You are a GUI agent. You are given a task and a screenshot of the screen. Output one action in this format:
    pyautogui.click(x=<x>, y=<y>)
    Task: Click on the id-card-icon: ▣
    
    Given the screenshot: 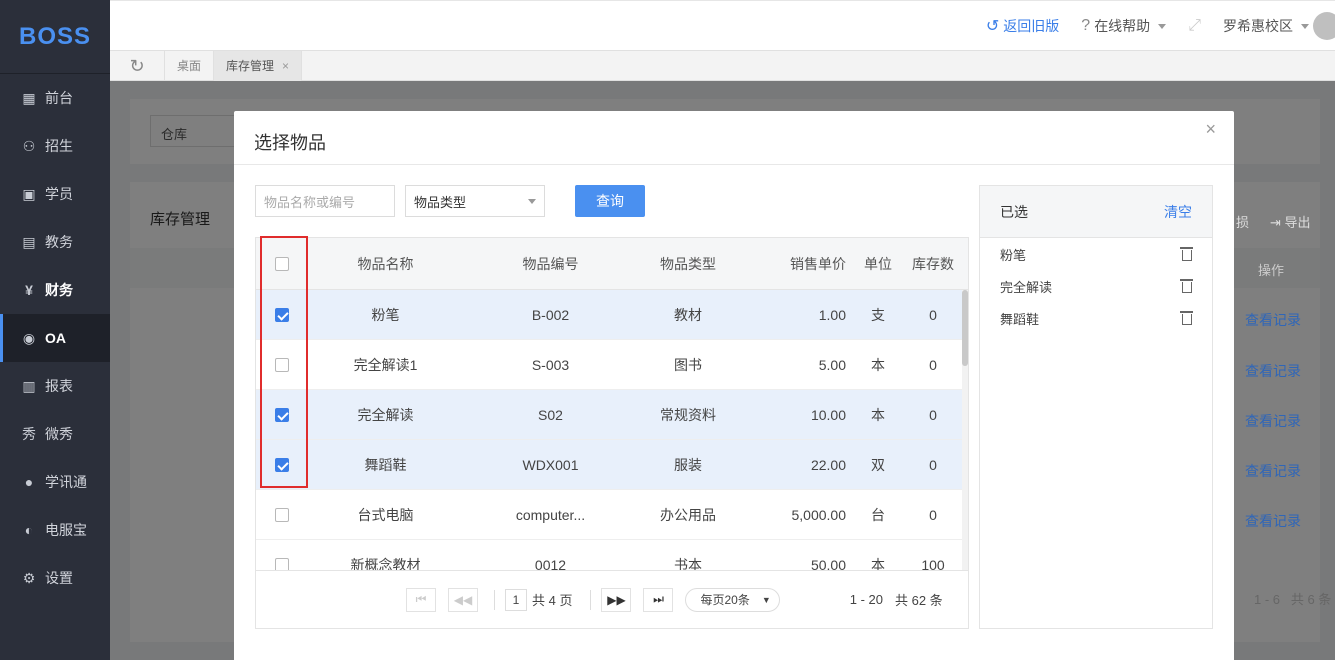 What is the action you would take?
    pyautogui.click(x=29, y=193)
    